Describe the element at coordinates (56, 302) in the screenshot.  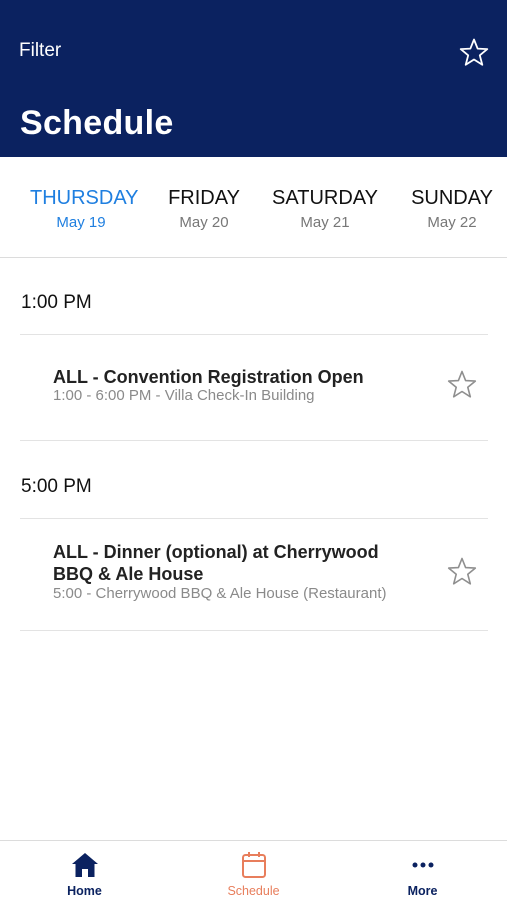
I see `time-header: 1:00 PM` at that location.